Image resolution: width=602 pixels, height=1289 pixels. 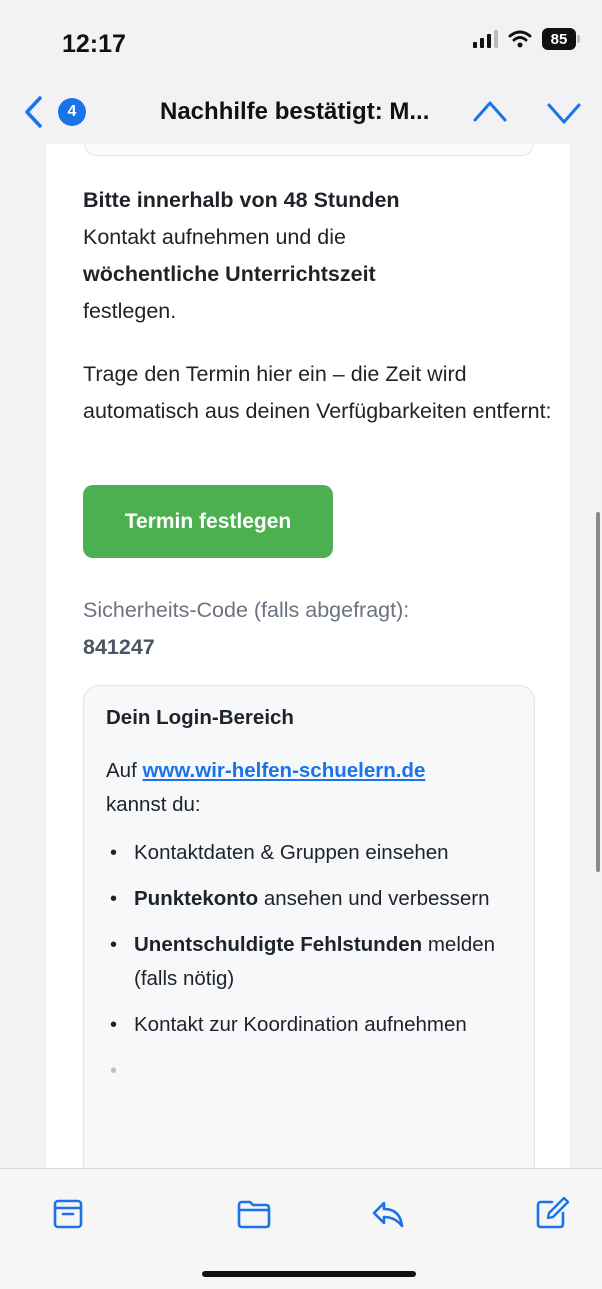 I want to click on list-item-text: ansehen und verbessern, so click(x=374, y=898).